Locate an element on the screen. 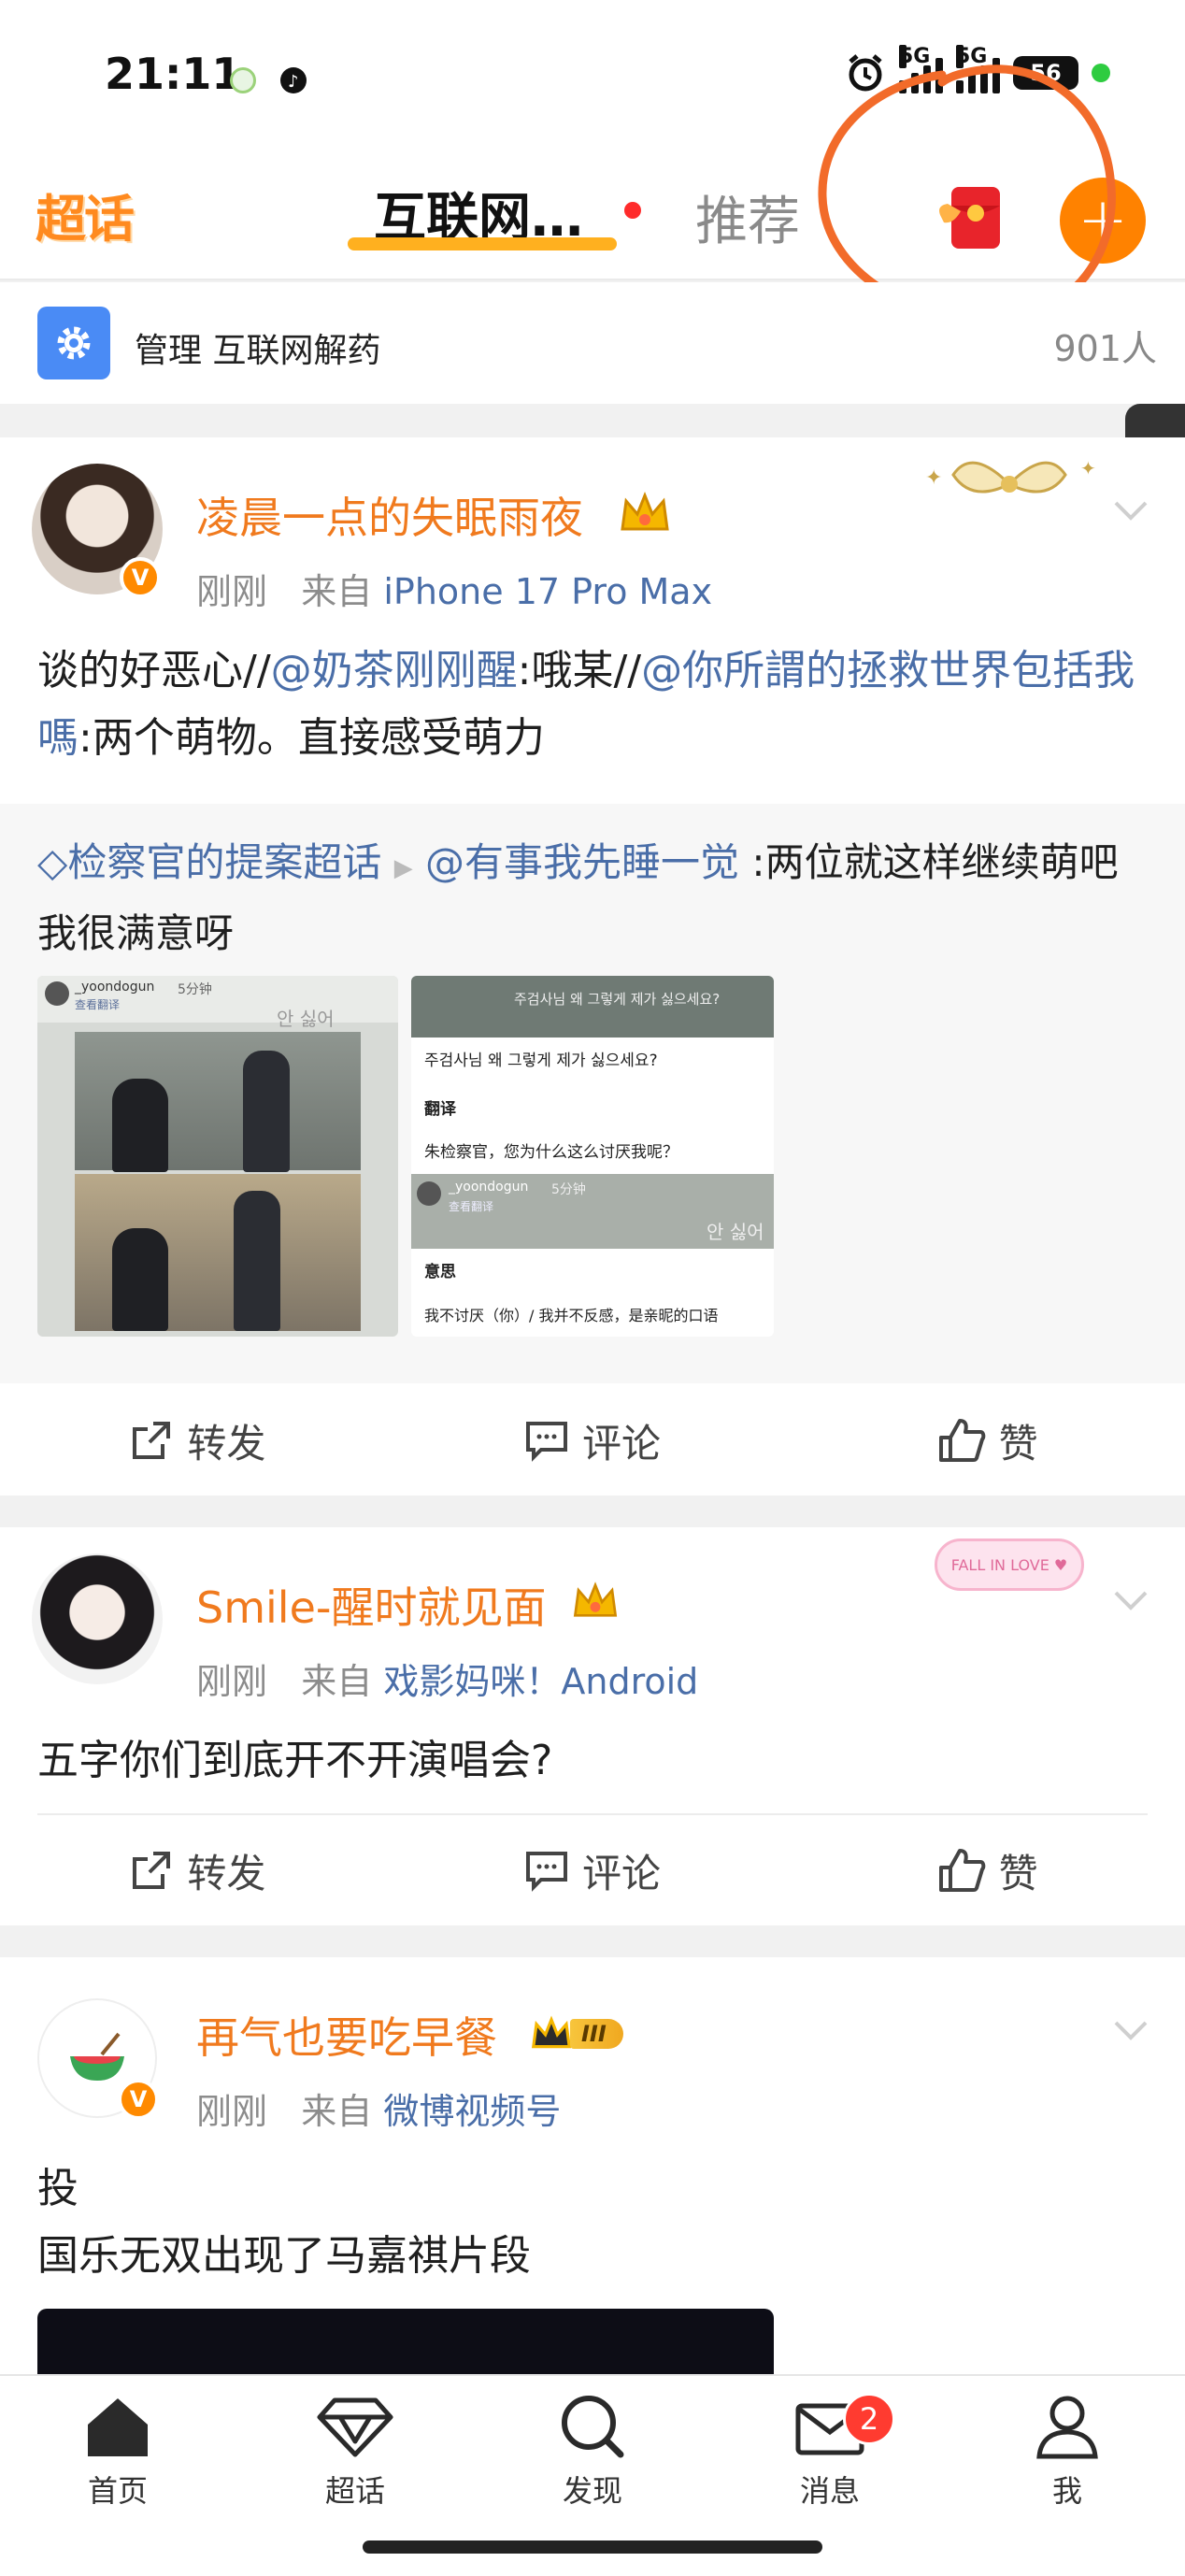 The height and width of the screenshot is (2576, 1185). image-translate: 查看翻译 is located at coordinates (98, 1004).